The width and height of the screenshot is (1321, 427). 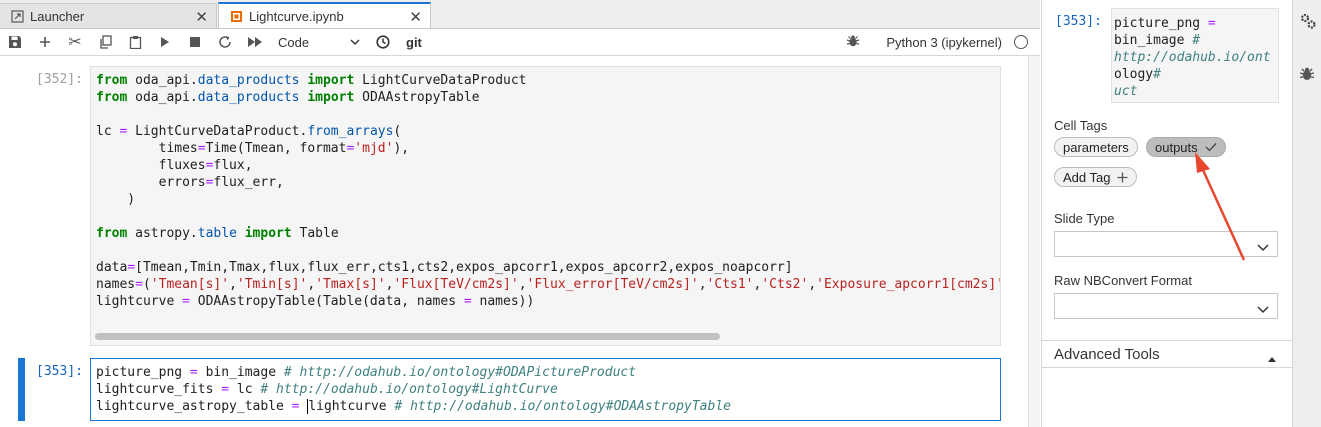 What do you see at coordinates (75, 42) in the screenshot?
I see `cut-icon: ✂` at bounding box center [75, 42].